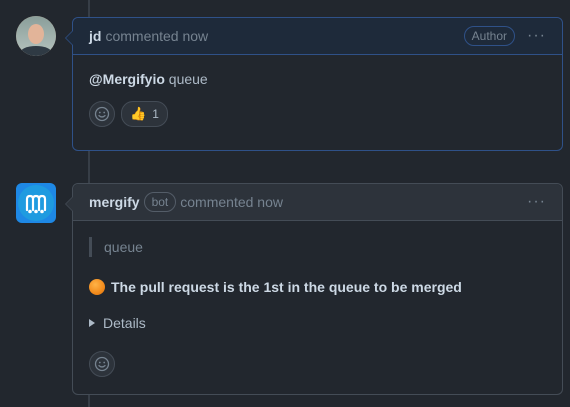 The height and width of the screenshot is (407, 570). What do you see at coordinates (317, 36) in the screenshot?
I see `comment-header: jd commented now Author ···` at bounding box center [317, 36].